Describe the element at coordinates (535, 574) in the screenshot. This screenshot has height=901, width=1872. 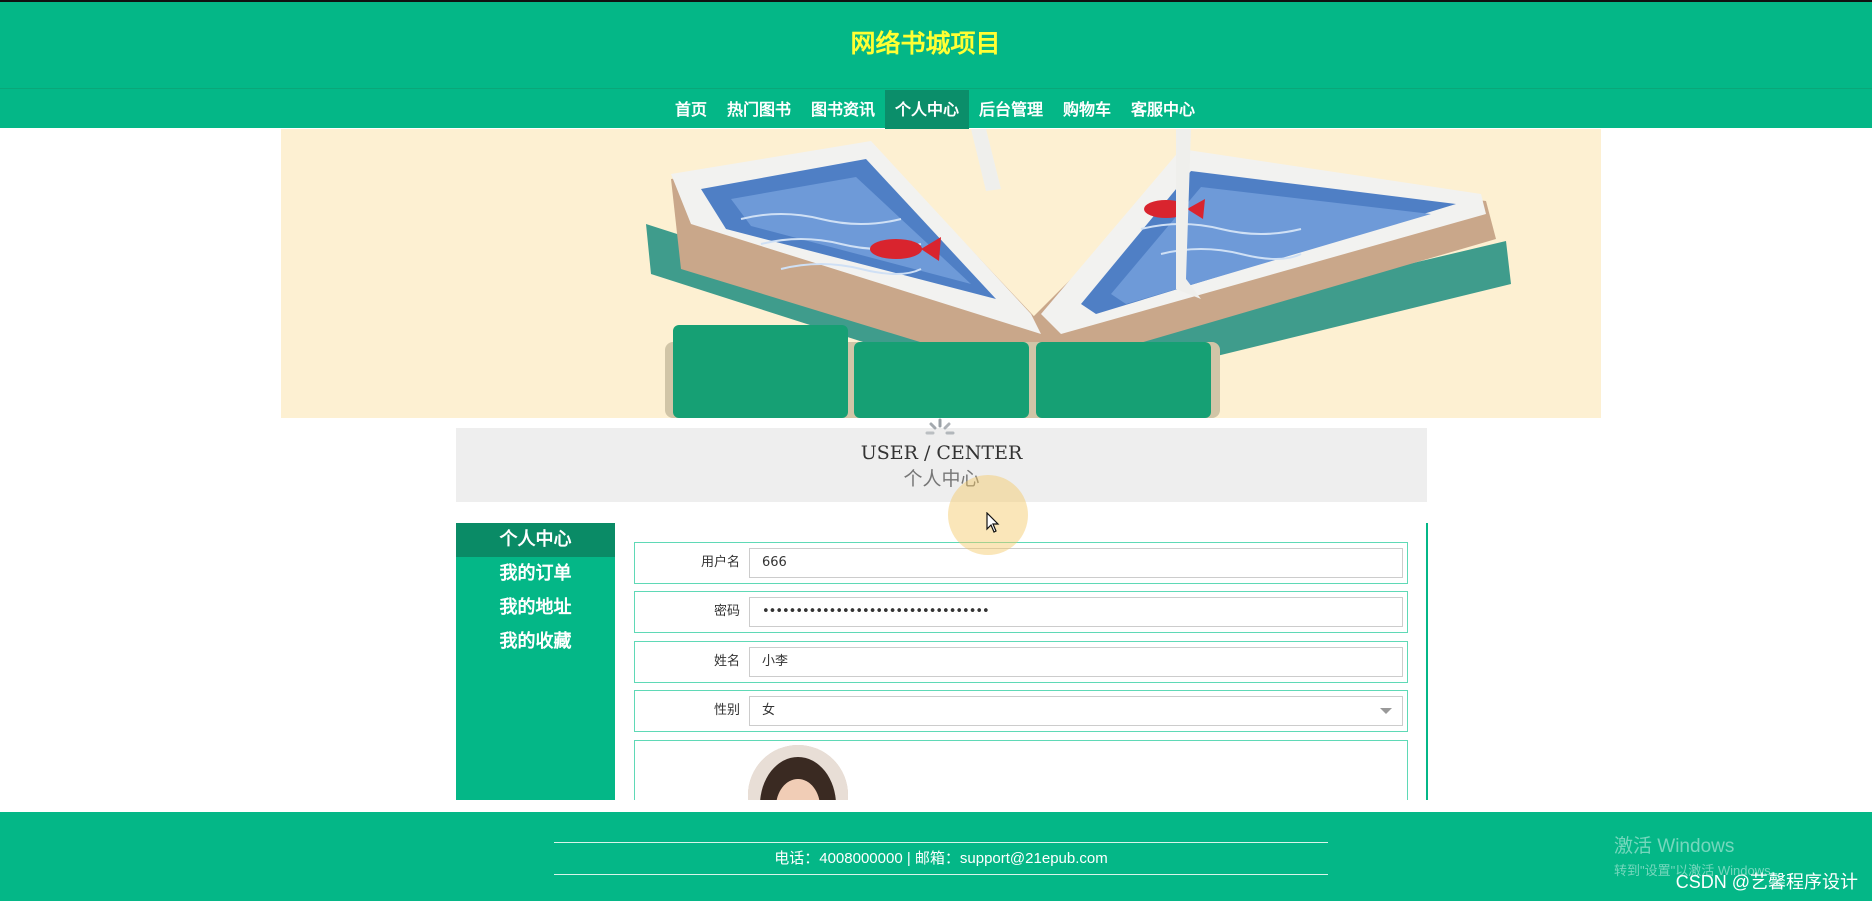
I see `sidebar-item-my-orders: 我的订单` at that location.